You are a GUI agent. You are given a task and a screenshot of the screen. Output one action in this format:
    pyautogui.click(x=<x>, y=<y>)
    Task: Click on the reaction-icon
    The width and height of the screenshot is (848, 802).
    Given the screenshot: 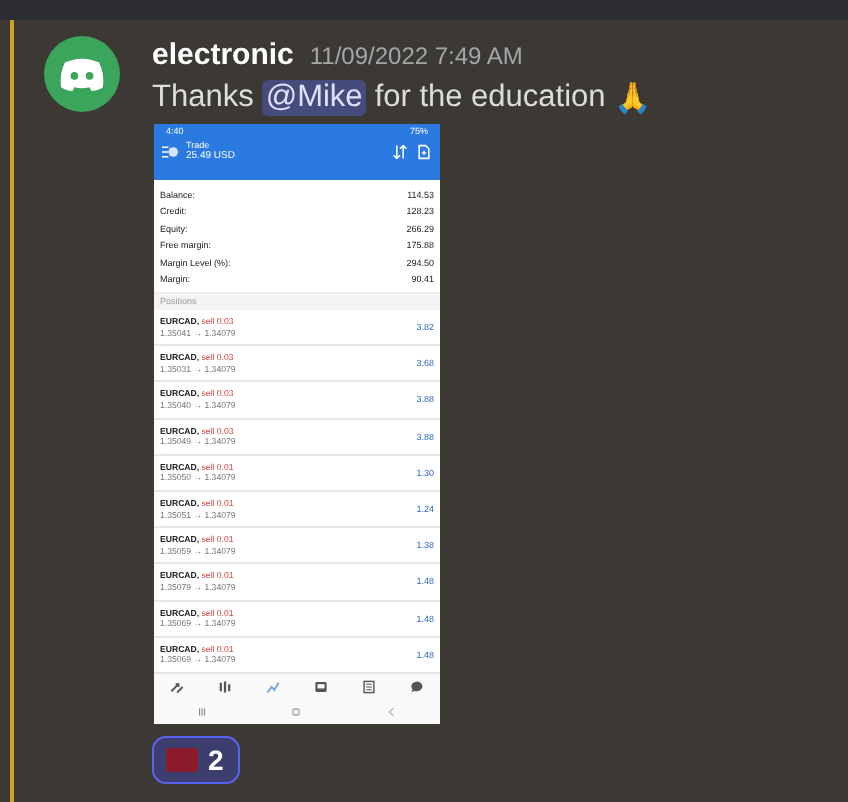 What is the action you would take?
    pyautogui.click(x=182, y=760)
    